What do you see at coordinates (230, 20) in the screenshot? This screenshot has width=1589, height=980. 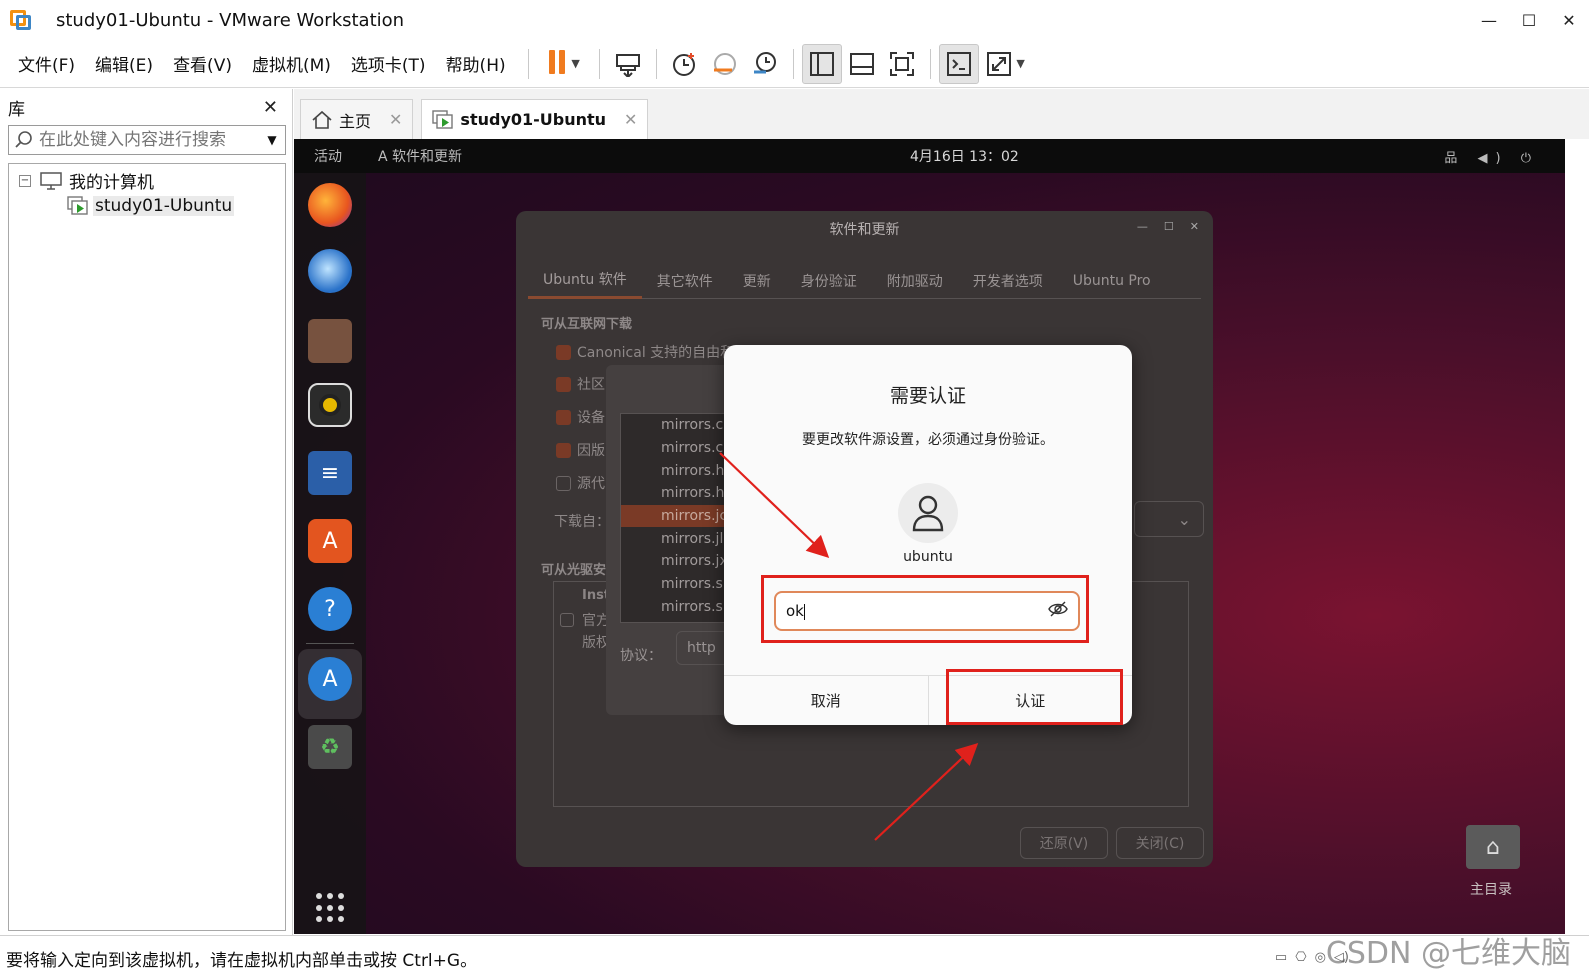 I see `window-title: study01-Ubuntu - VMware Workstation` at bounding box center [230, 20].